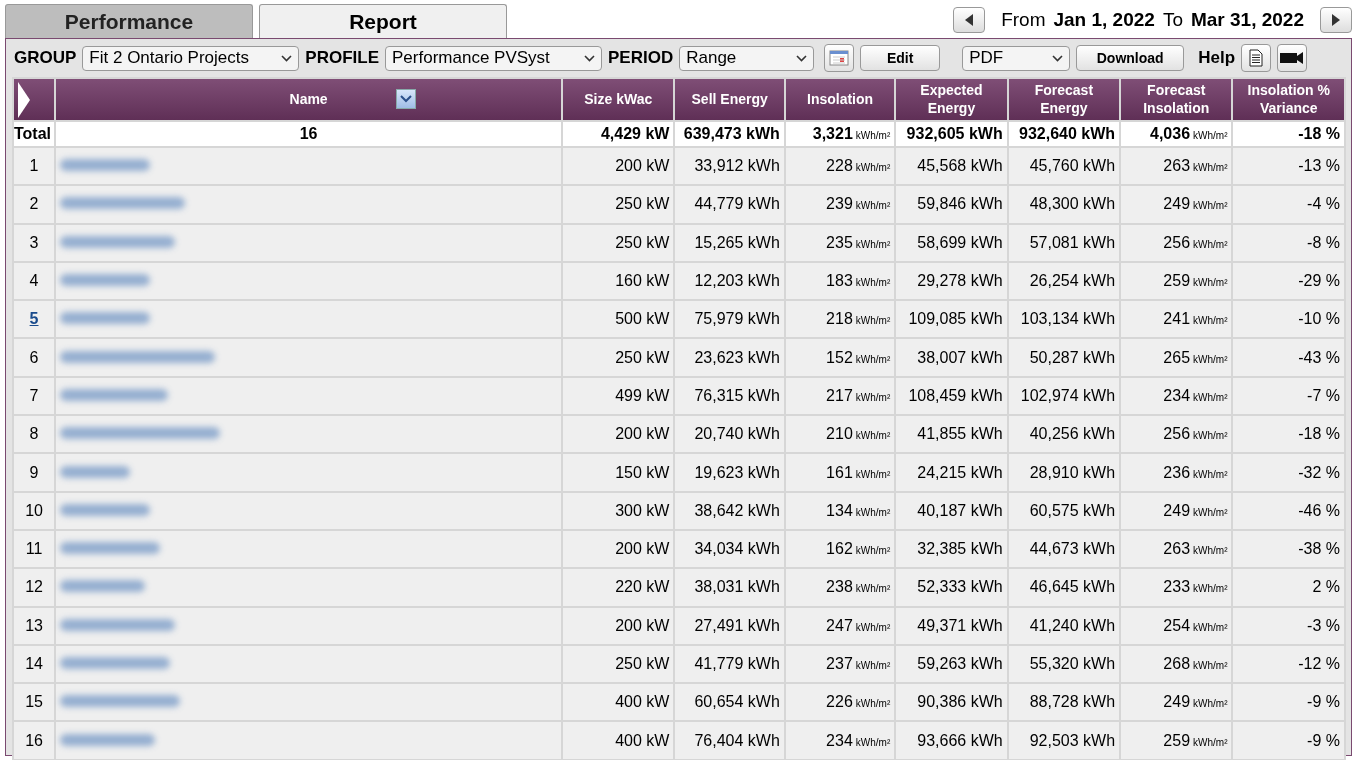  Describe the element at coordinates (129, 21) in the screenshot. I see `tab: Performance` at that location.